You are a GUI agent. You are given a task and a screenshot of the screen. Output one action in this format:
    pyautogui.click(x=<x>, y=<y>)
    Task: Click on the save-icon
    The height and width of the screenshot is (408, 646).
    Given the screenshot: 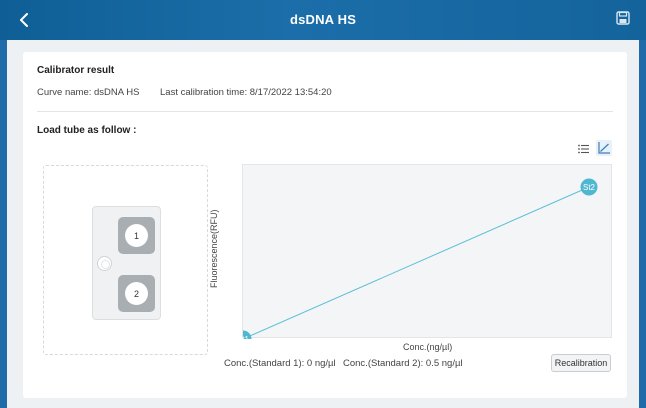 What is the action you would take?
    pyautogui.click(x=623, y=18)
    